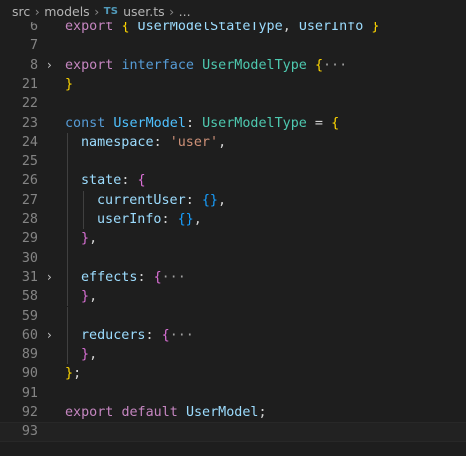 Image resolution: width=466 pixels, height=456 pixels. What do you see at coordinates (21, 11) in the screenshot?
I see `breadcrumb-item-src: src` at bounding box center [21, 11].